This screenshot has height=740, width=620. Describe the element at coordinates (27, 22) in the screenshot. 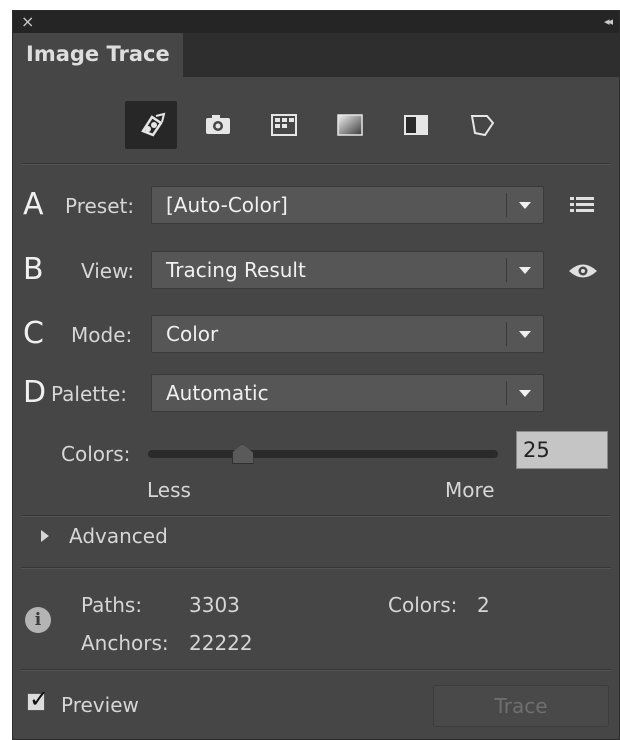

I see `close-icon: ×` at that location.